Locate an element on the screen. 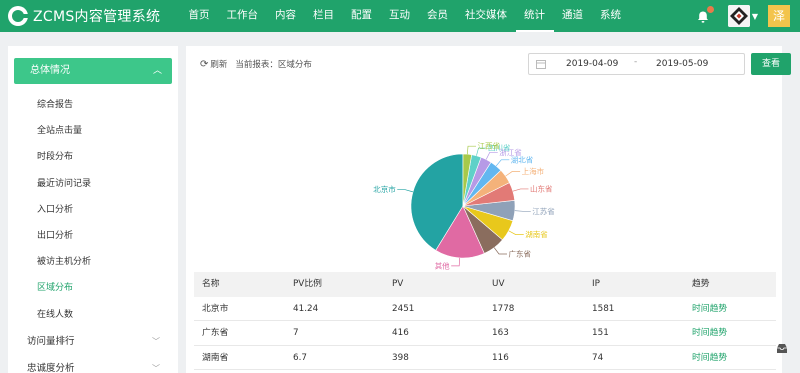 This screenshot has height=373, width=800. table-cell: 151 is located at coordinates (600, 333).